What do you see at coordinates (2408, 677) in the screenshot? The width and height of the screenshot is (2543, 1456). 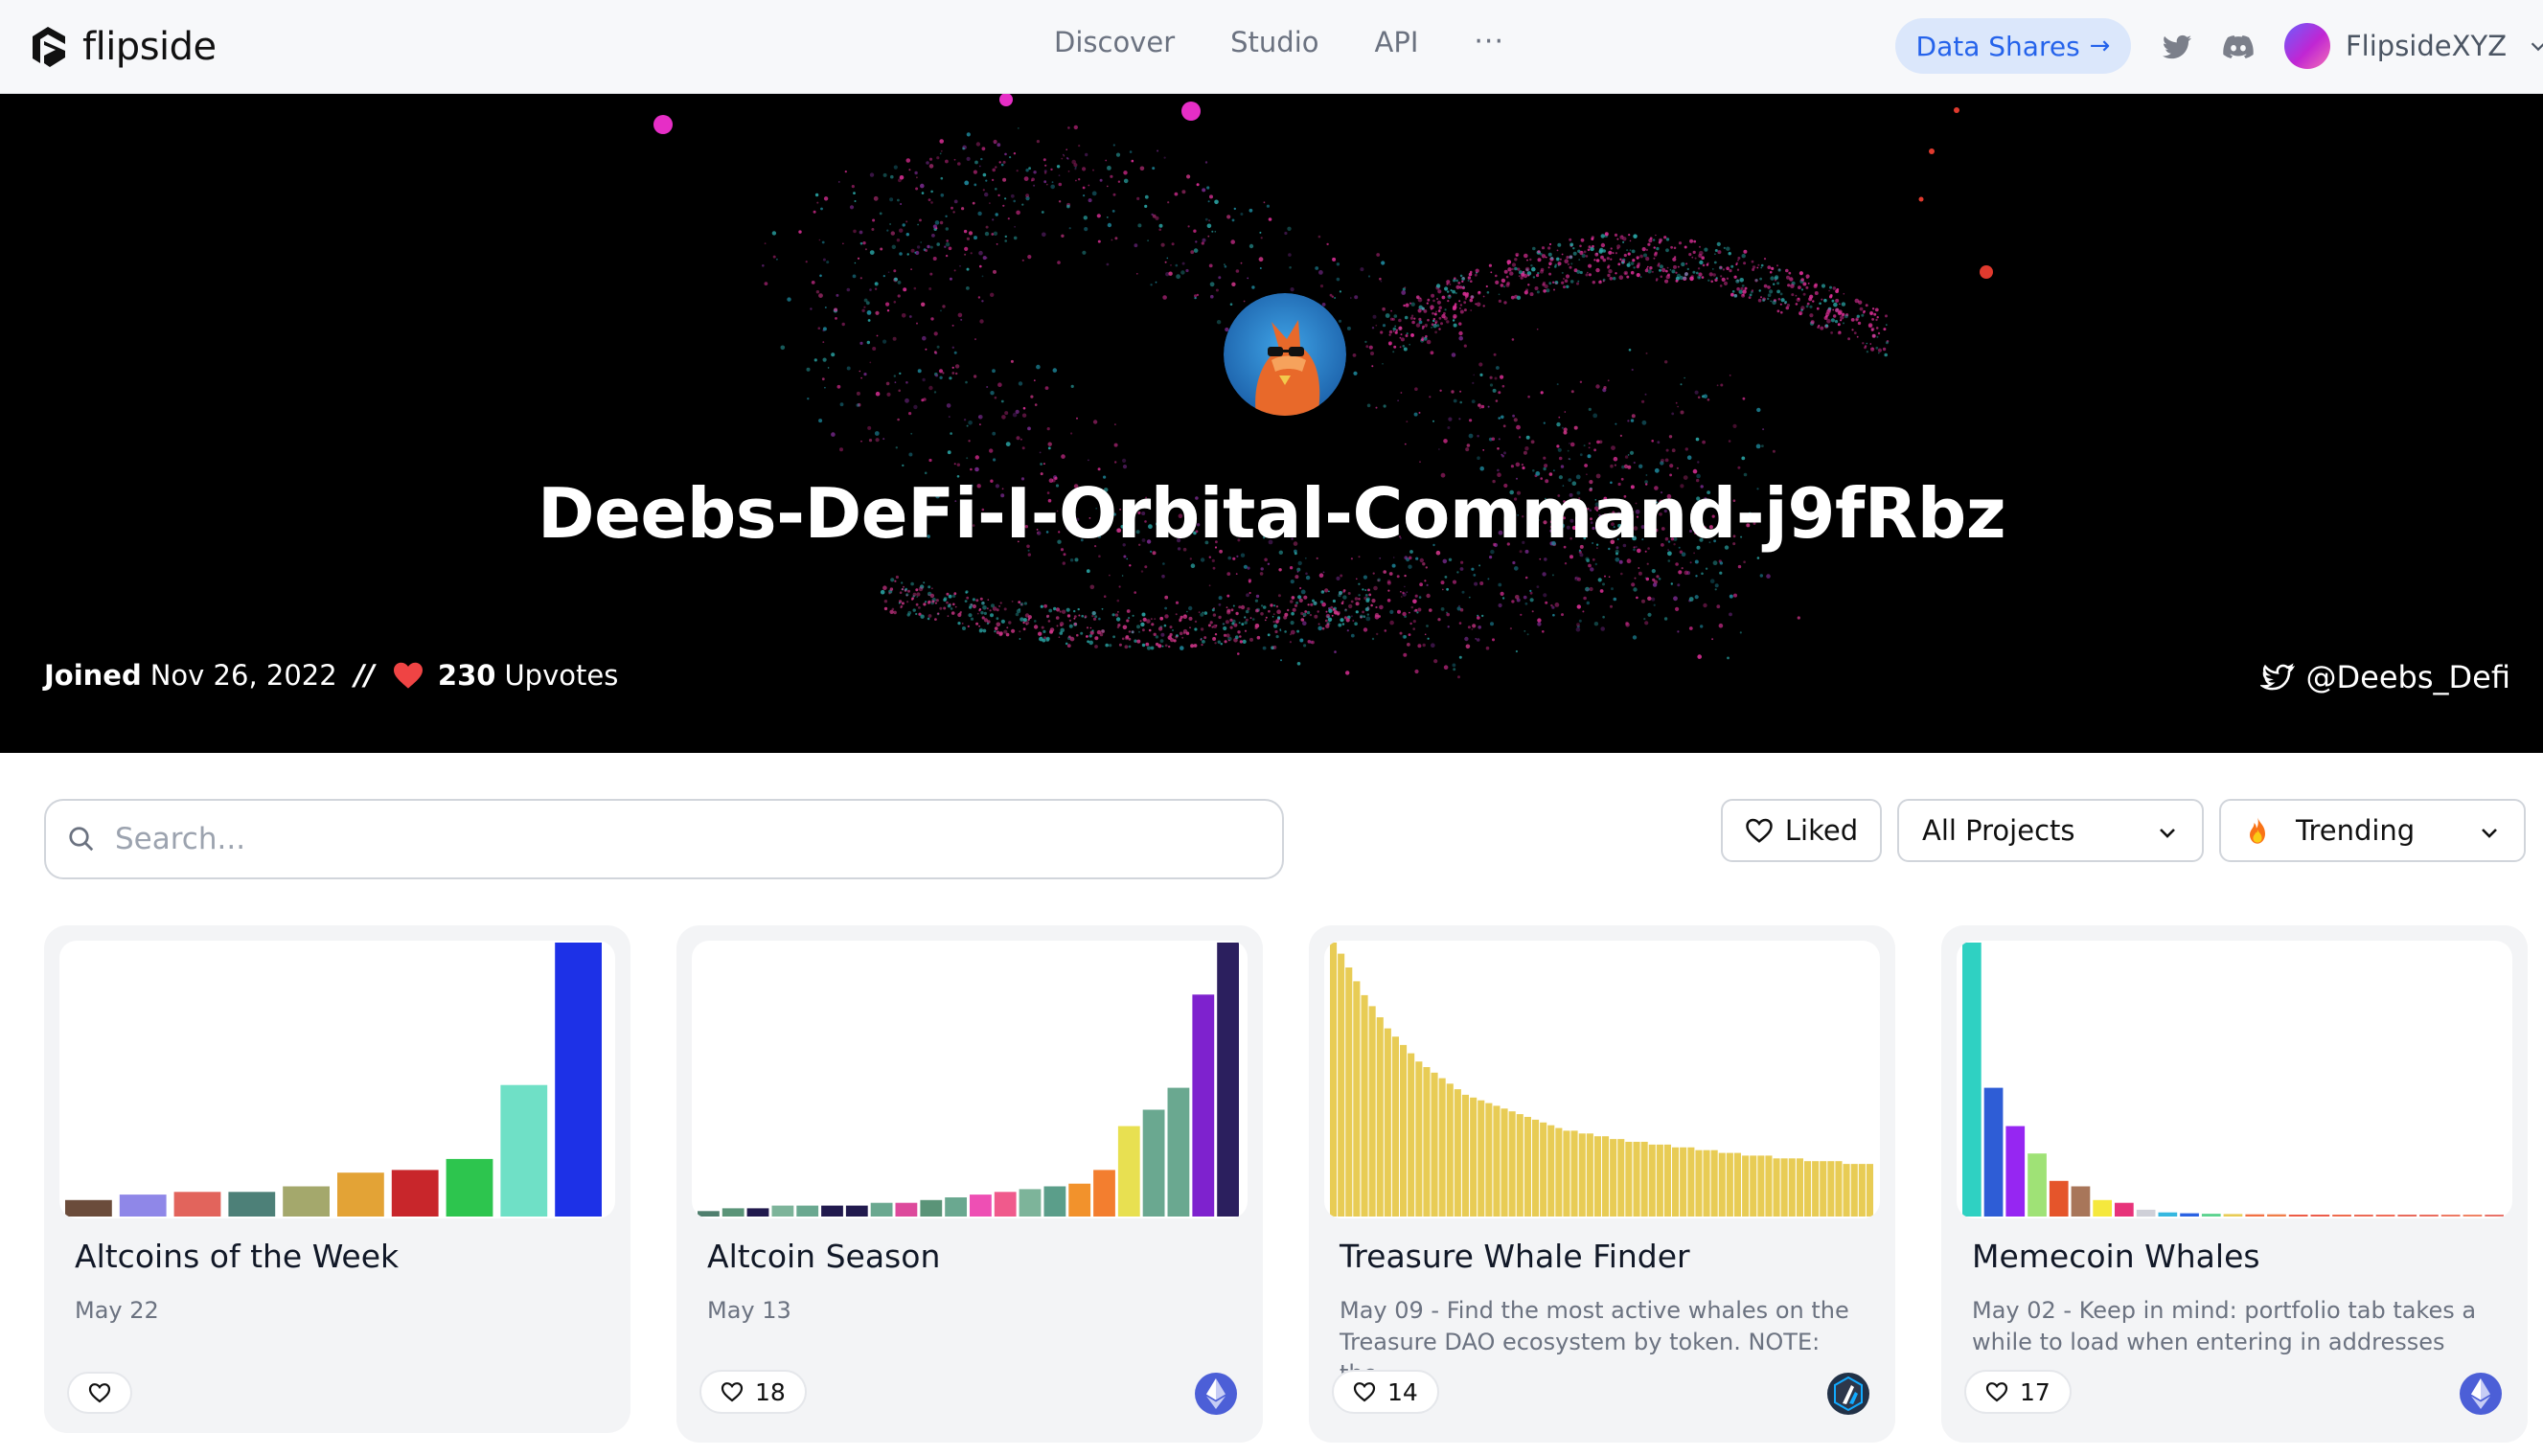 I see `twitter-handle: @Deebs_Defi` at bounding box center [2408, 677].